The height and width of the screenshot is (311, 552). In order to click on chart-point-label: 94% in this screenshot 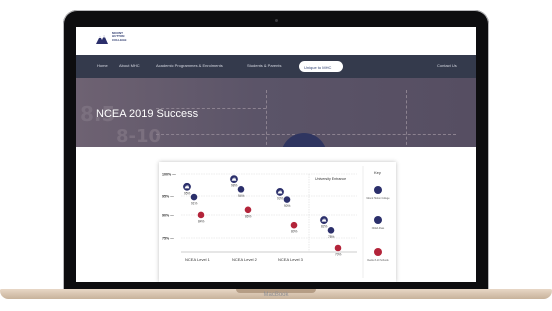, I will do `click(241, 196)`.